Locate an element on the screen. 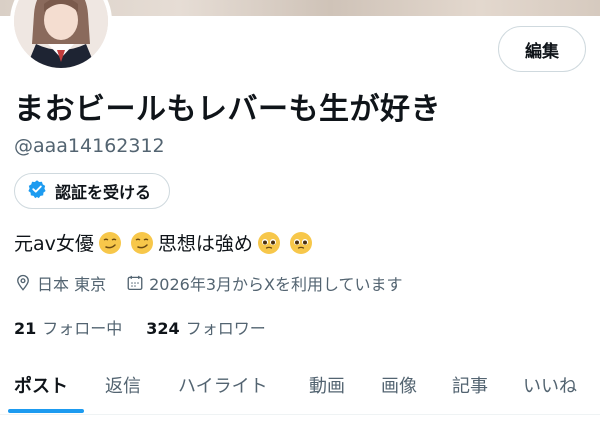 This screenshot has height=423, width=600. profile-meta: 日本 東京 2026年3月からXを利用しています is located at coordinates (218, 283).